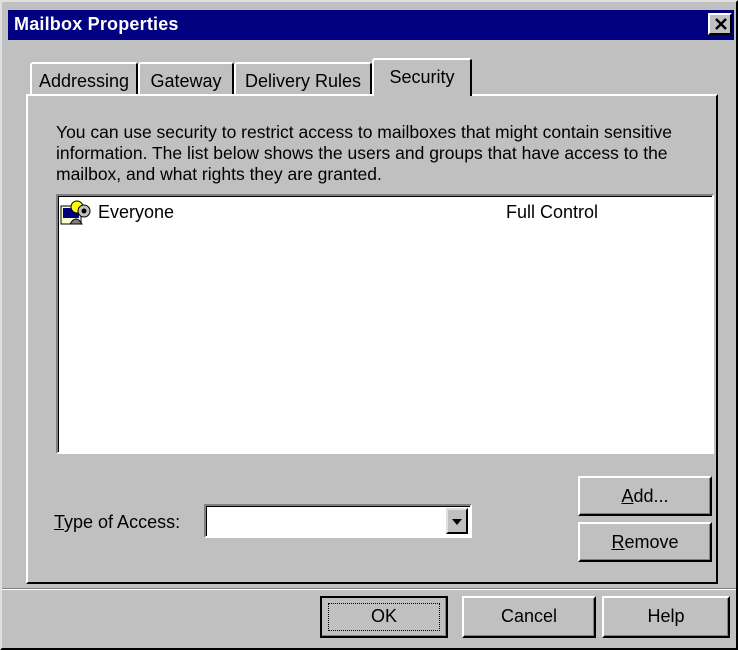  I want to click on close-button, so click(720, 24).